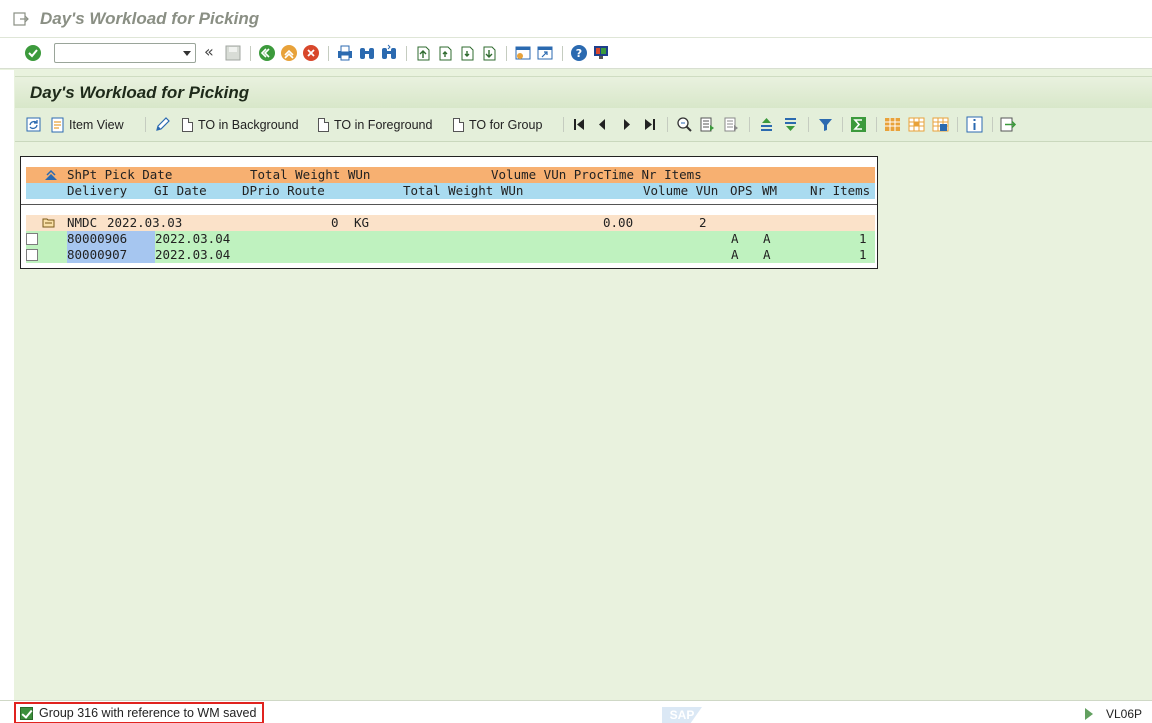  What do you see at coordinates (825, 124) in the screenshot?
I see `filter-icon` at bounding box center [825, 124].